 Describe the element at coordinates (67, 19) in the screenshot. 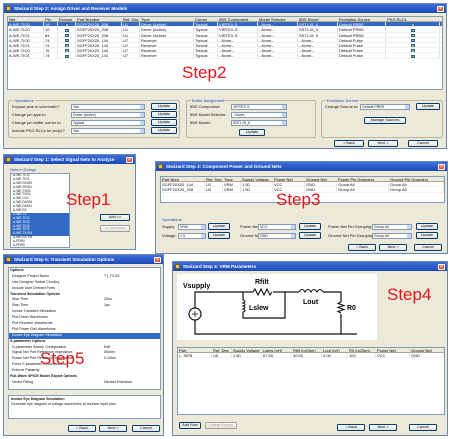

I see `column-header: Expose` at that location.